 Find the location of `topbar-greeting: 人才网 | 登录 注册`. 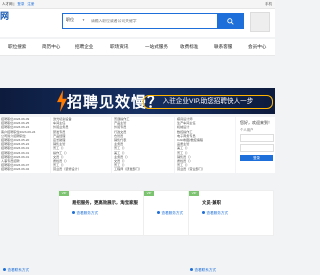

topbar-greeting: 人才网 | 登录 注册 is located at coordinates (18, 4).